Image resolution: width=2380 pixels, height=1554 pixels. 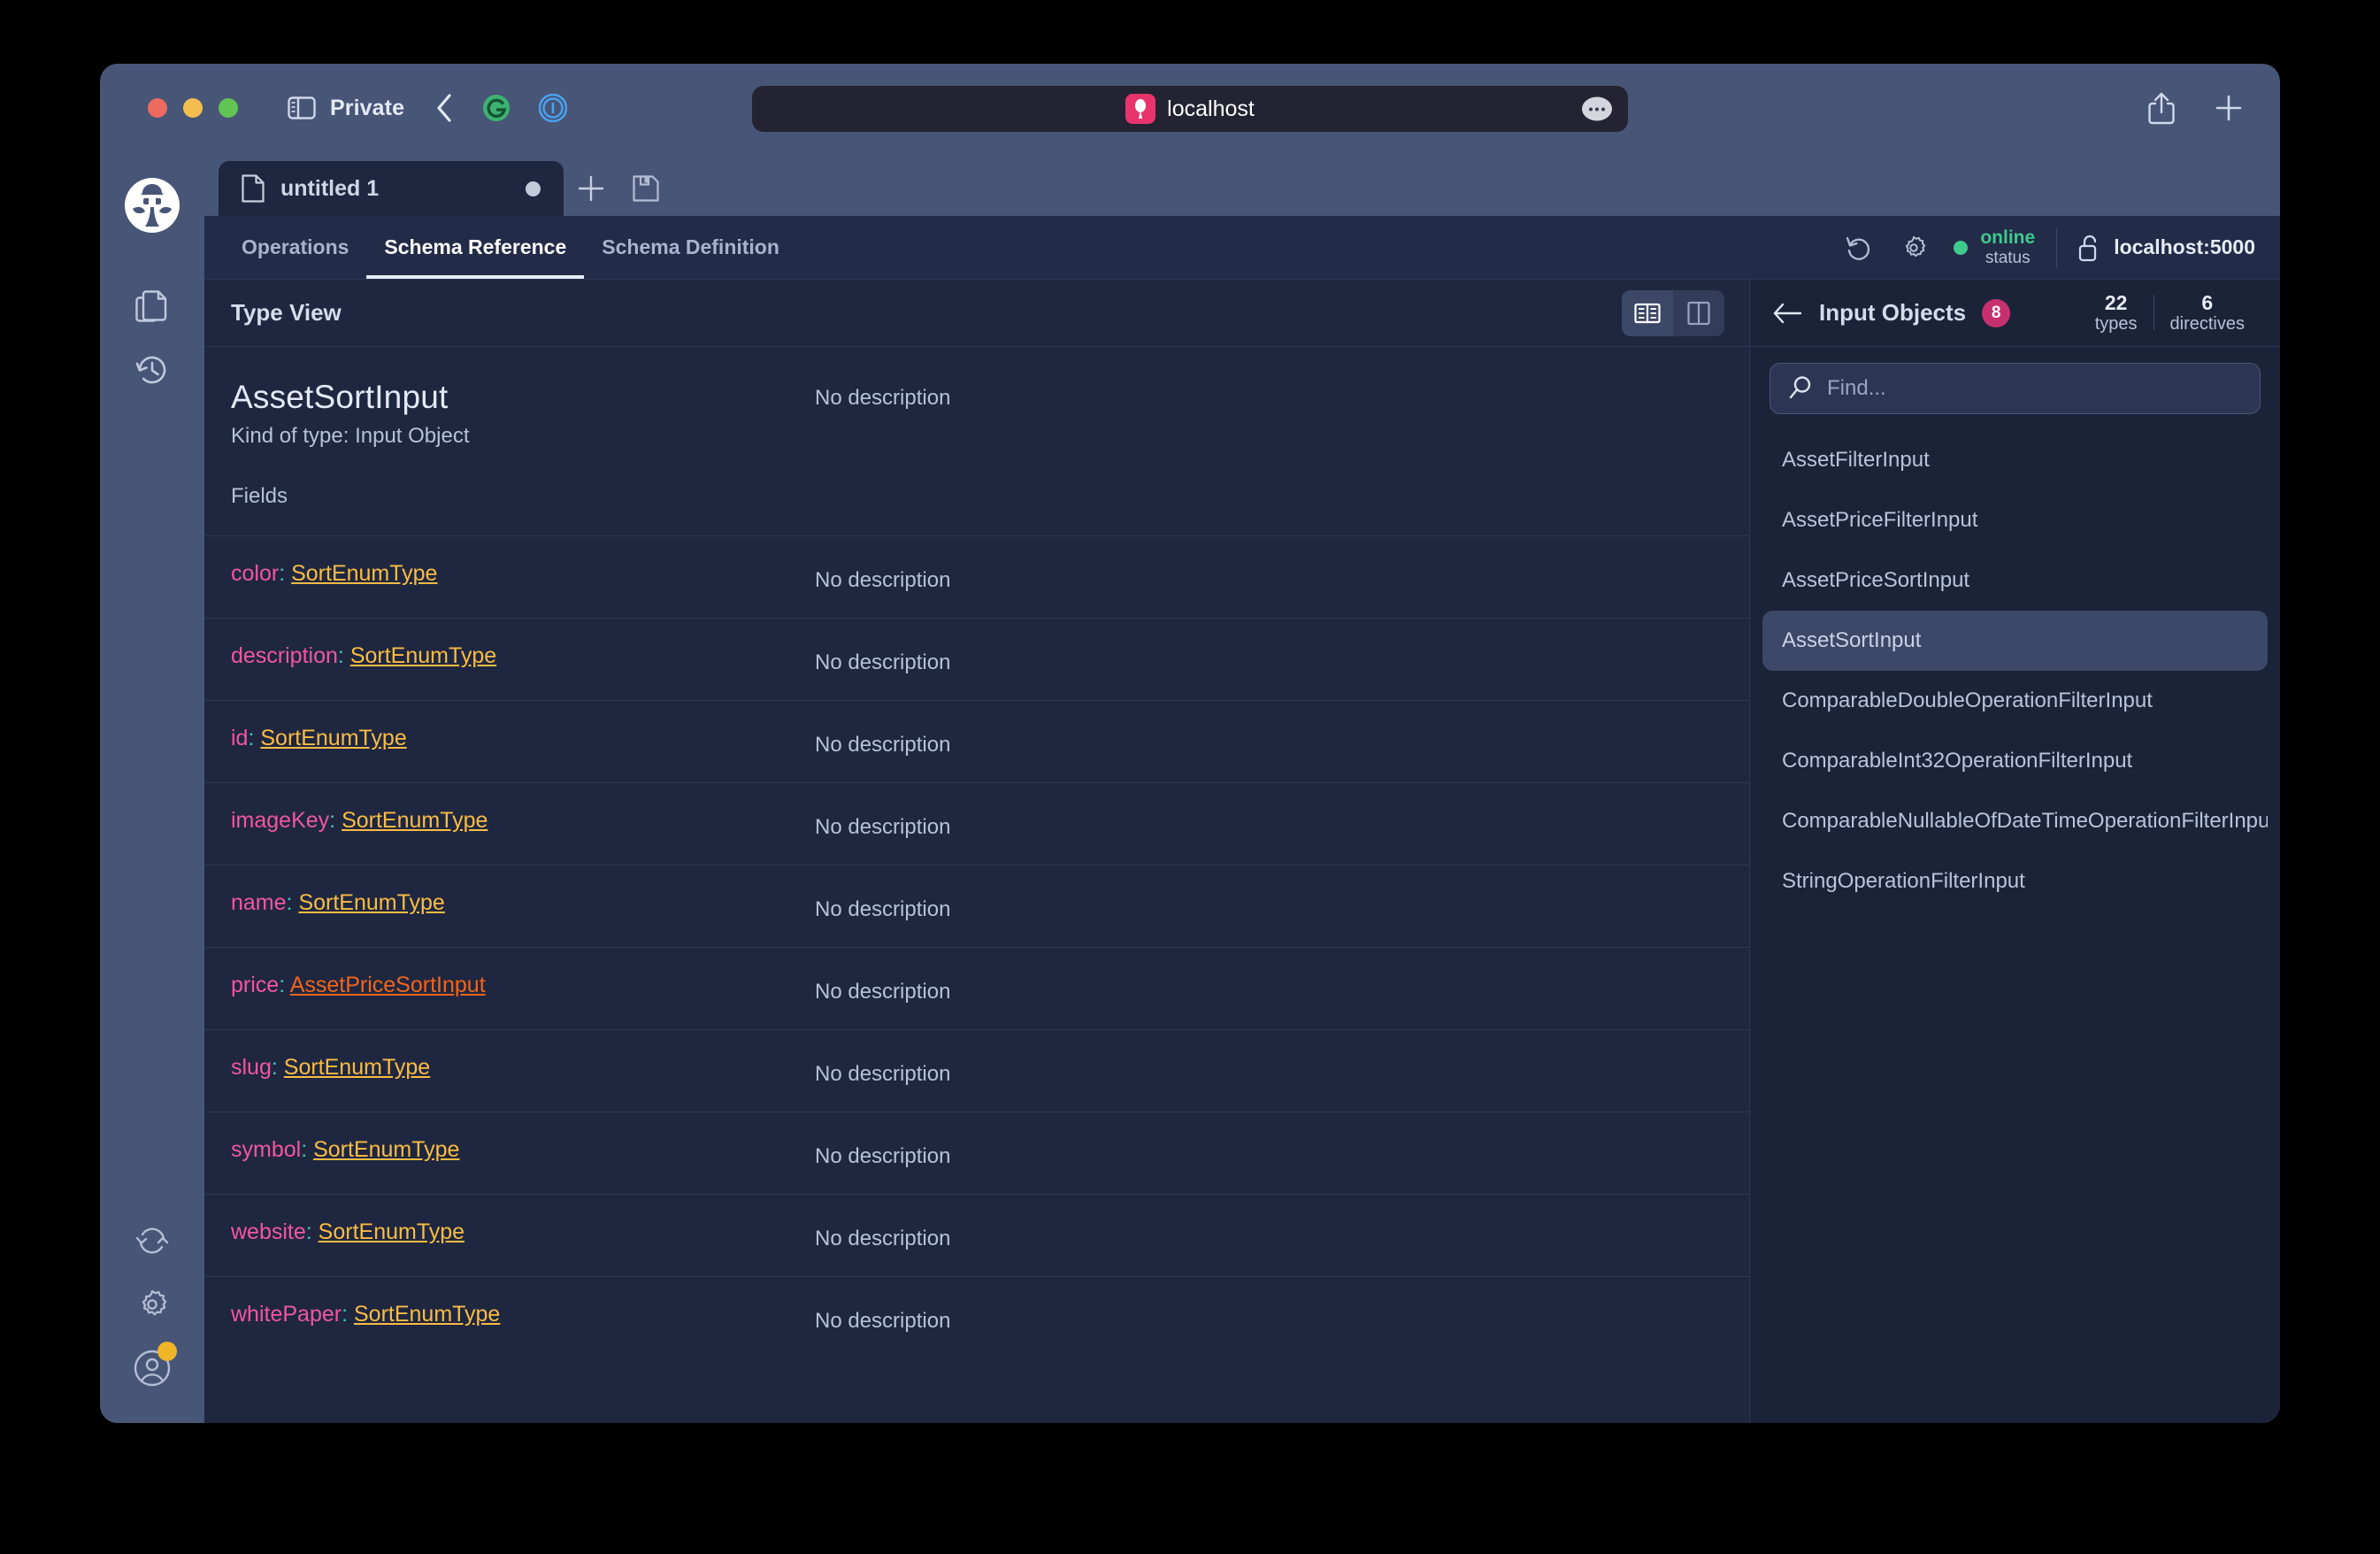 What do you see at coordinates (1647, 312) in the screenshot?
I see `book-view-icon` at bounding box center [1647, 312].